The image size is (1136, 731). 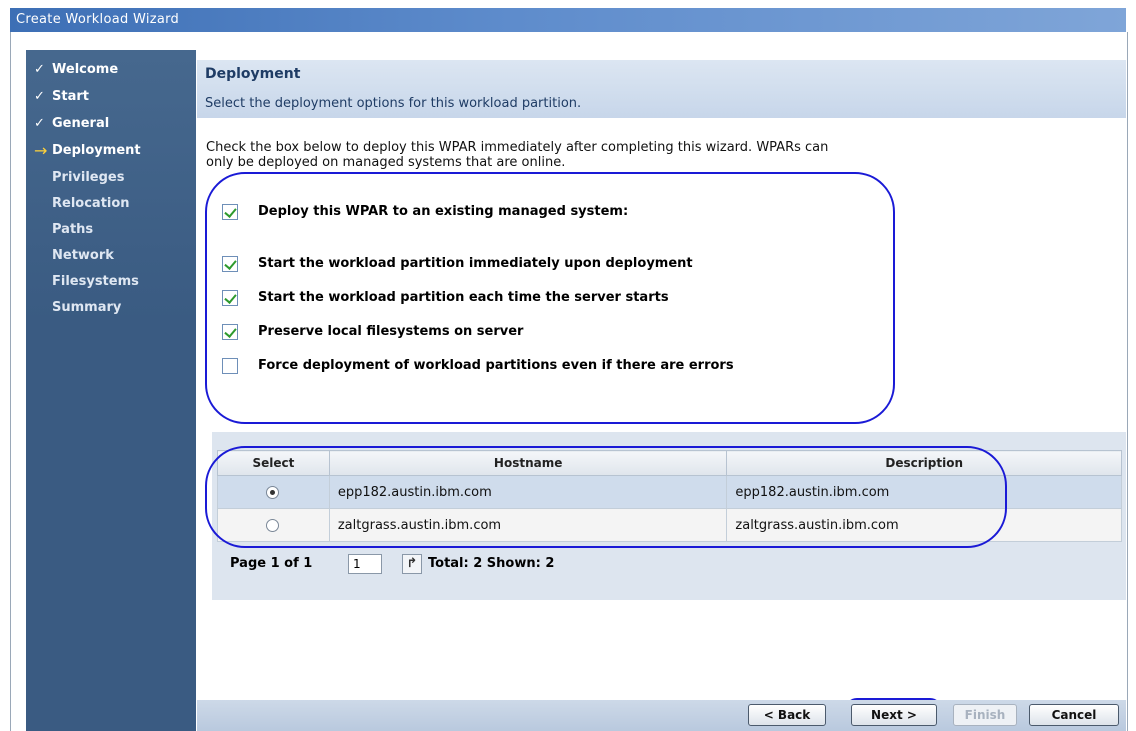 What do you see at coordinates (924, 463) in the screenshot?
I see `column-header-description: Description` at bounding box center [924, 463].